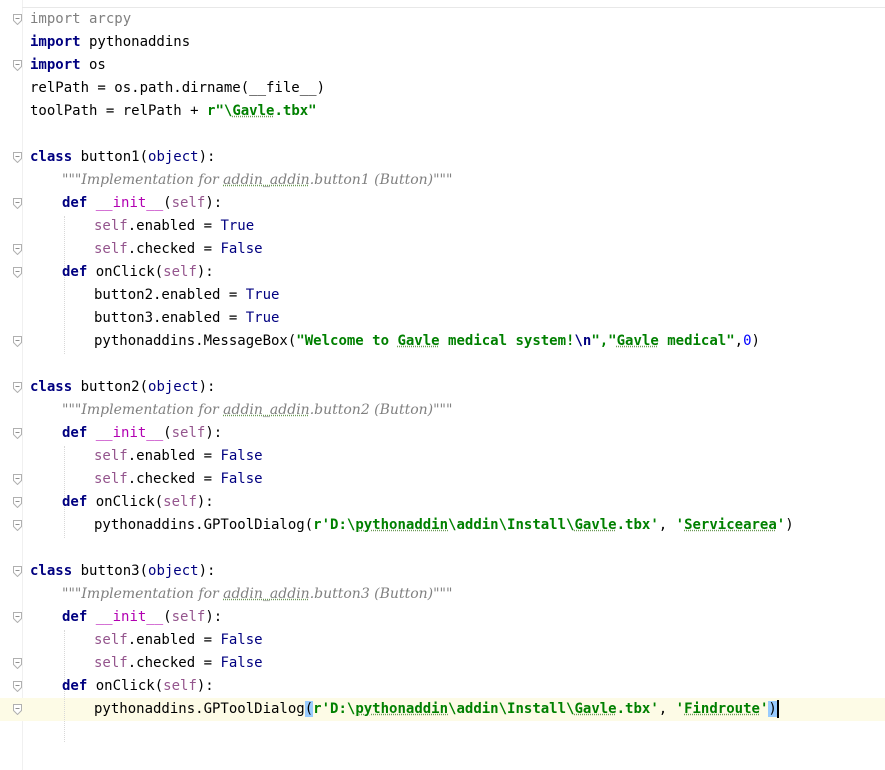  I want to click on indent-guide, so click(64, 285).